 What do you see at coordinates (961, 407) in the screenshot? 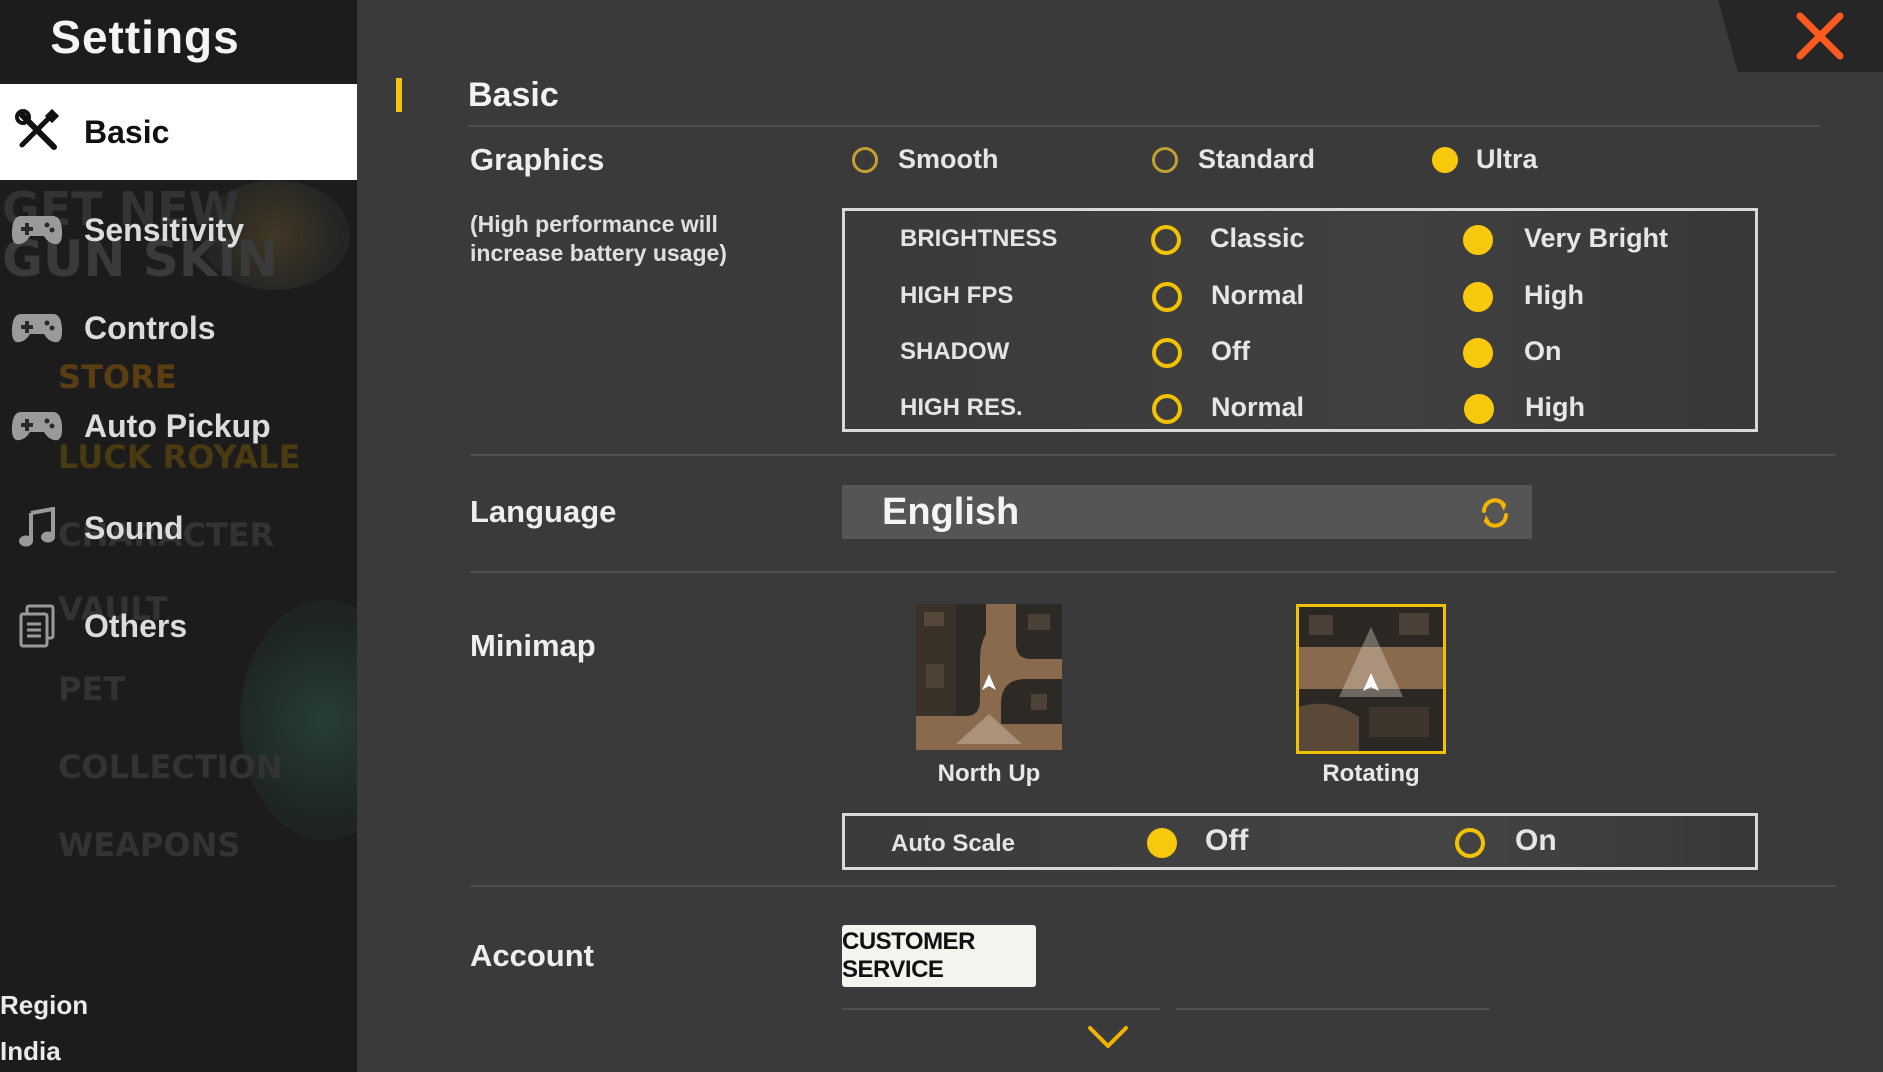
I see `high-res-label: HIGH RES.` at bounding box center [961, 407].